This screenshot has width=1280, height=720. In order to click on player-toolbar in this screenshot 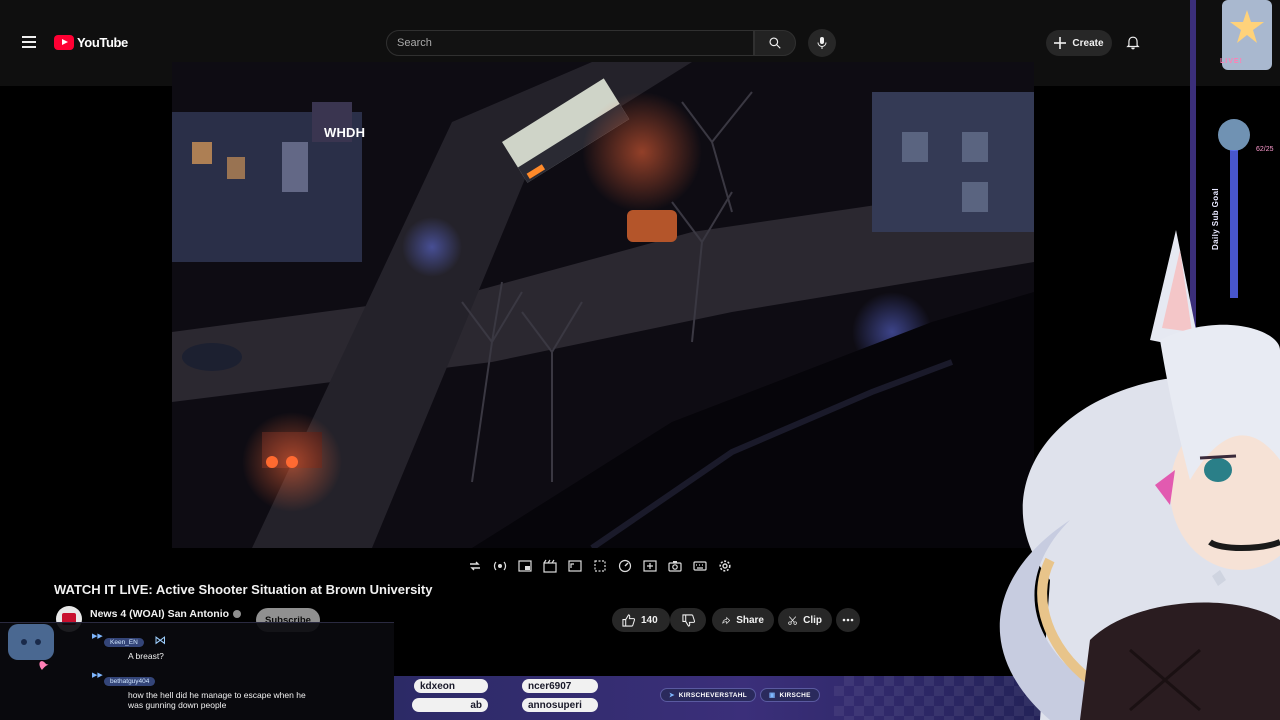, I will do `click(600, 566)`.